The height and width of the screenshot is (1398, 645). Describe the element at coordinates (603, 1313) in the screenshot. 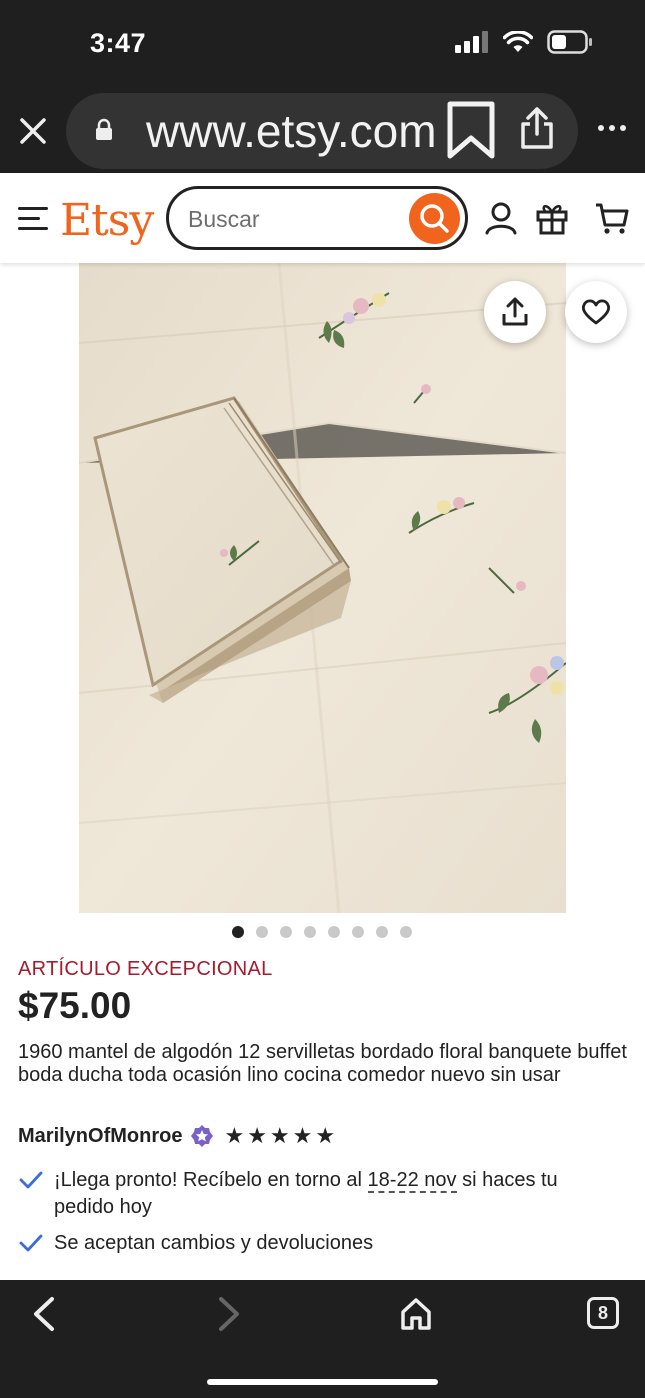

I see `tabs-button: 8` at that location.